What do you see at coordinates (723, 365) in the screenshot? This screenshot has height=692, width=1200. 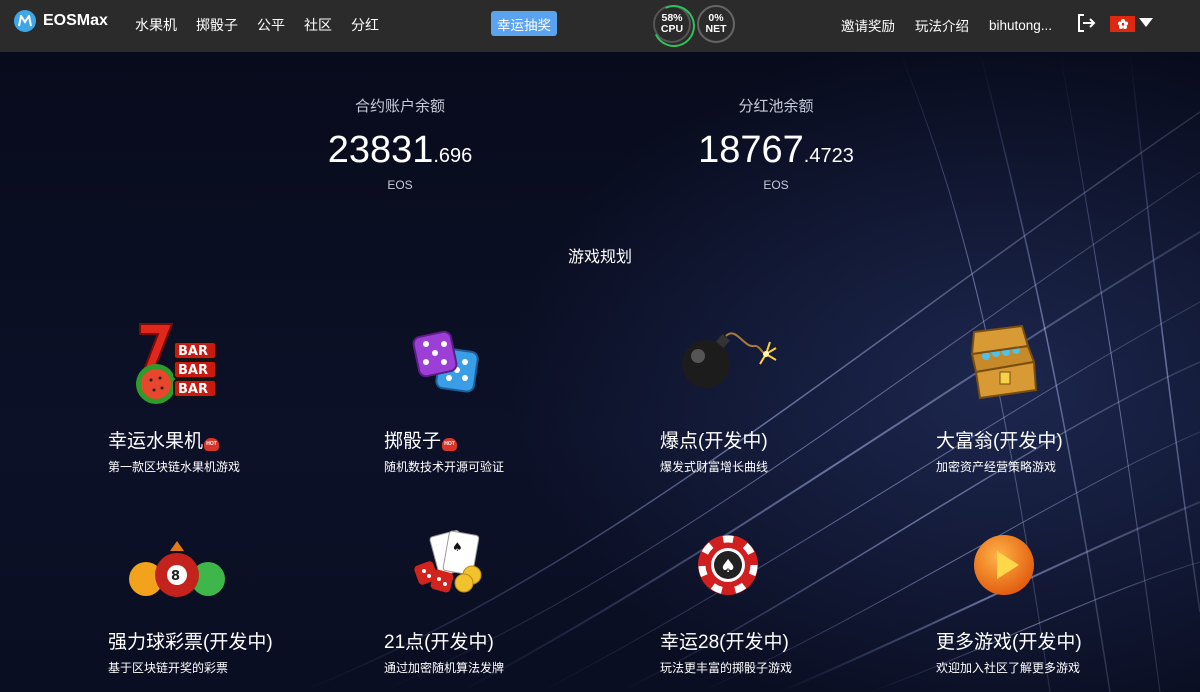 I see `bomb-icon` at bounding box center [723, 365].